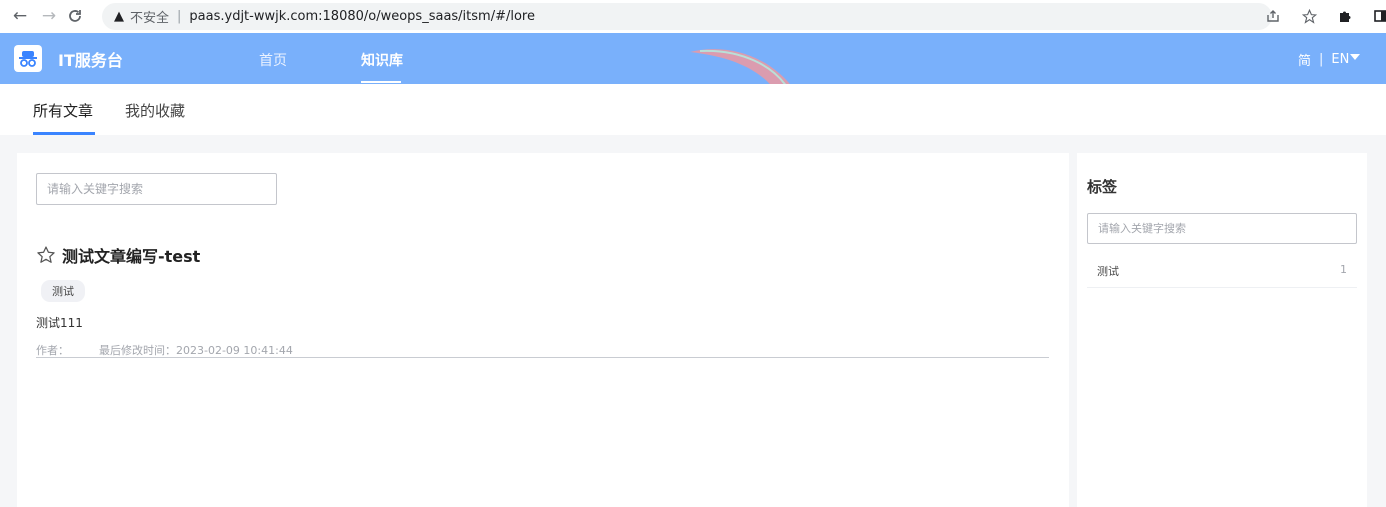 This screenshot has height=507, width=1386. I want to click on tab-active-indicator, so click(64, 133).